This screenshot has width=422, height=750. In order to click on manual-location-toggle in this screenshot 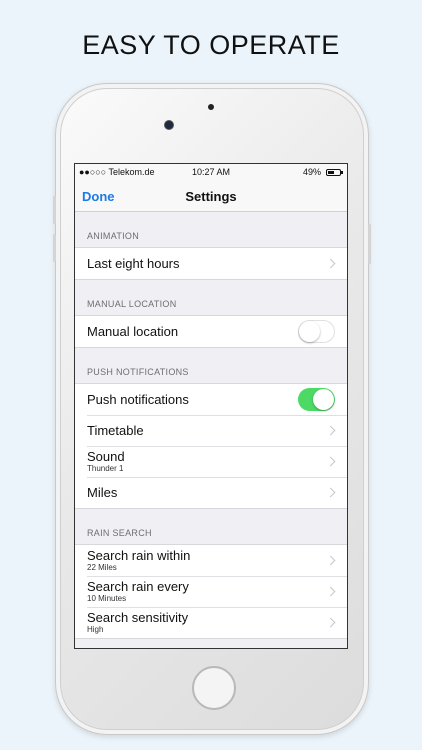, I will do `click(316, 331)`.